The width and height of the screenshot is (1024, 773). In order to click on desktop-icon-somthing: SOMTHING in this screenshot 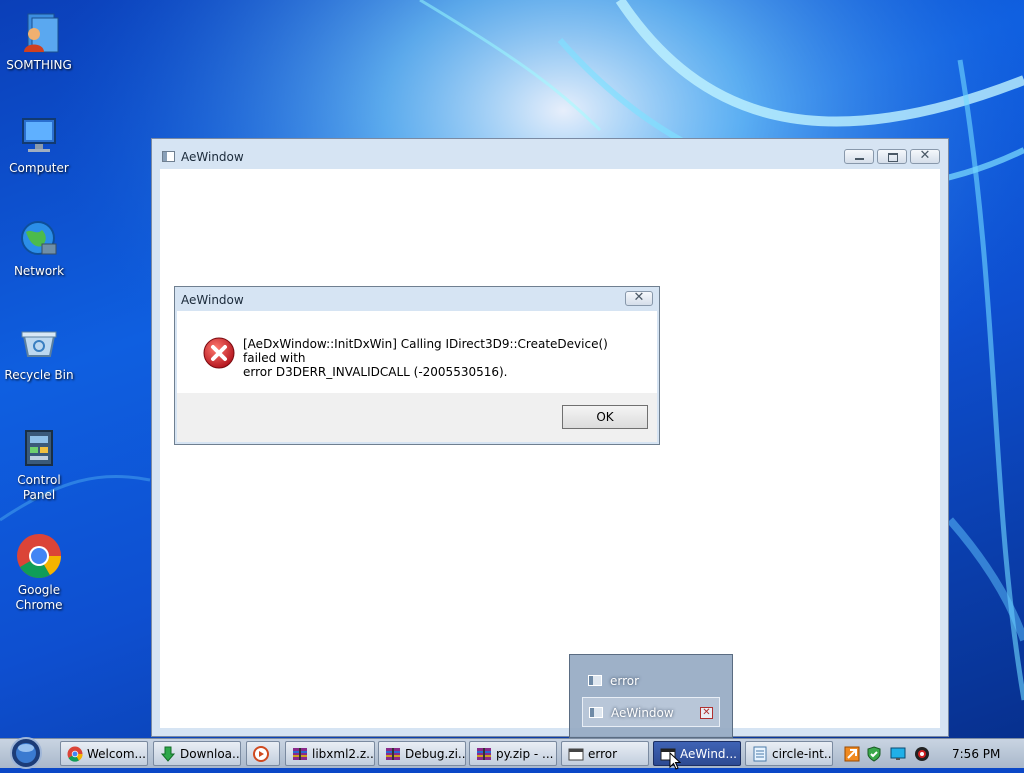, I will do `click(39, 42)`.